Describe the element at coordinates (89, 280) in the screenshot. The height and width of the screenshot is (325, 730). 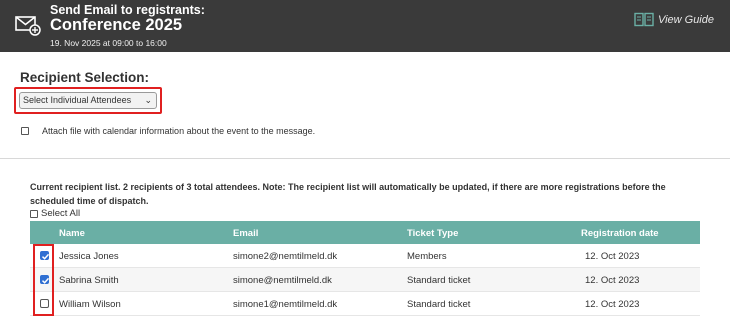
I see `attendee-name: Sabrina Smith` at that location.